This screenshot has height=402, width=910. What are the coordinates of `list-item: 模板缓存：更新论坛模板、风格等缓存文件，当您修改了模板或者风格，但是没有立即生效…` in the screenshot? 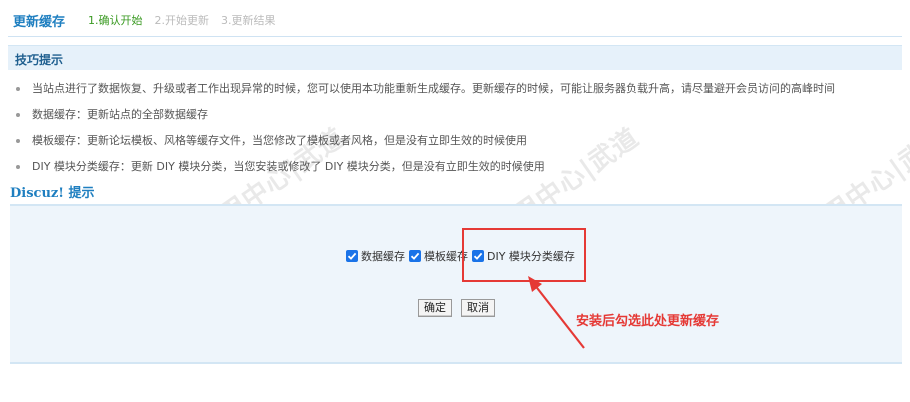 It's located at (456, 145).